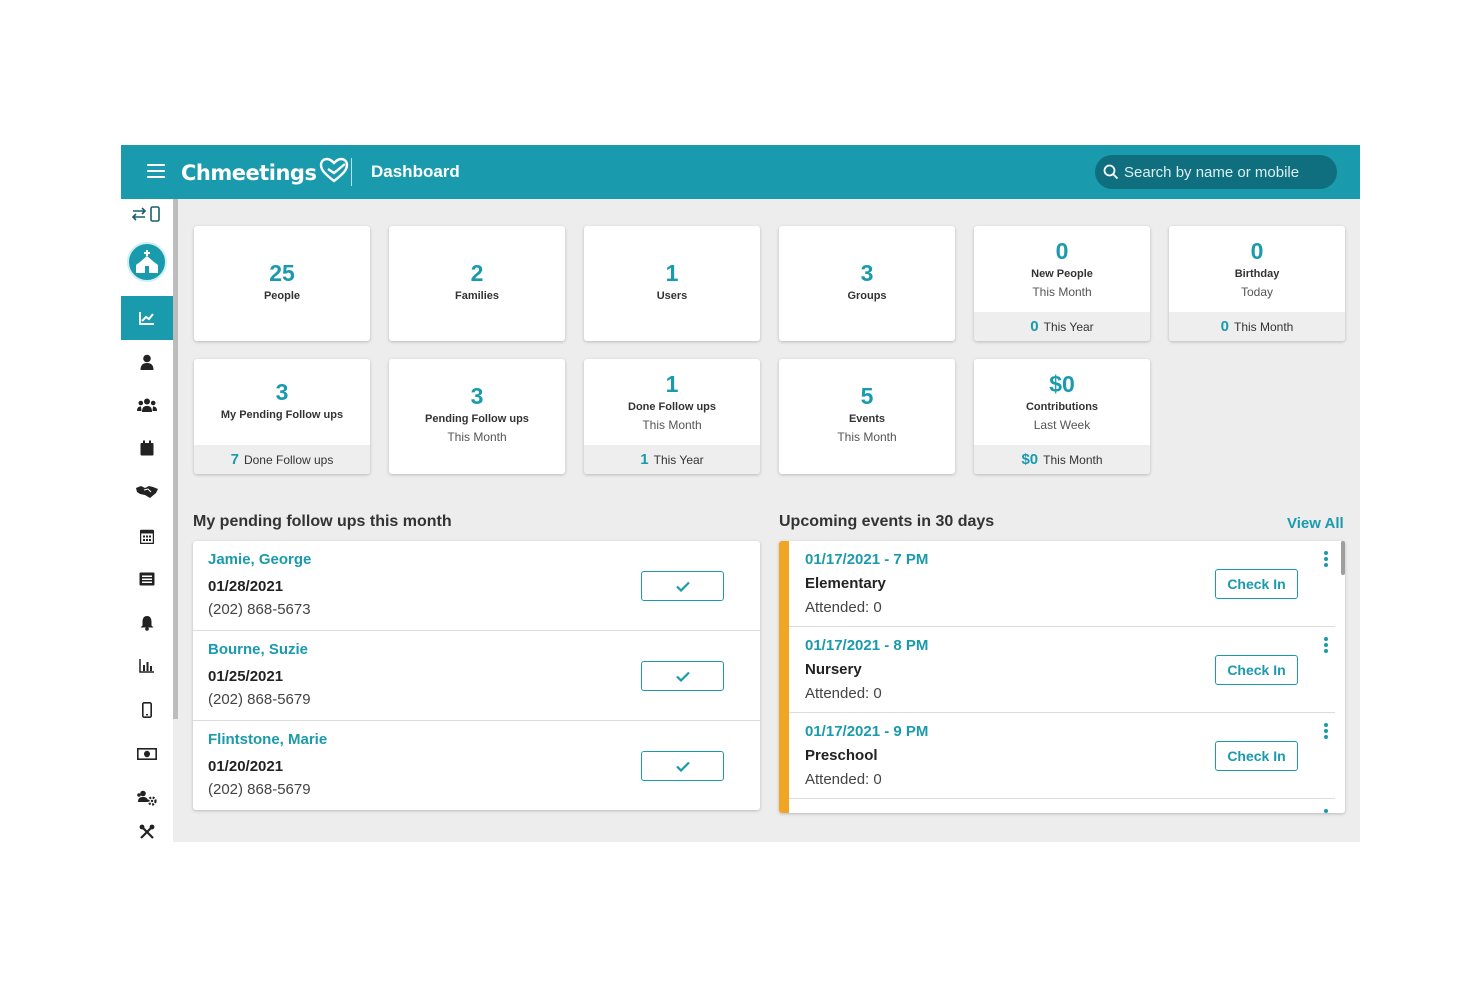 The image size is (1480, 987). Describe the element at coordinates (672, 407) in the screenshot. I see `done-label: Done Follow ups` at that location.